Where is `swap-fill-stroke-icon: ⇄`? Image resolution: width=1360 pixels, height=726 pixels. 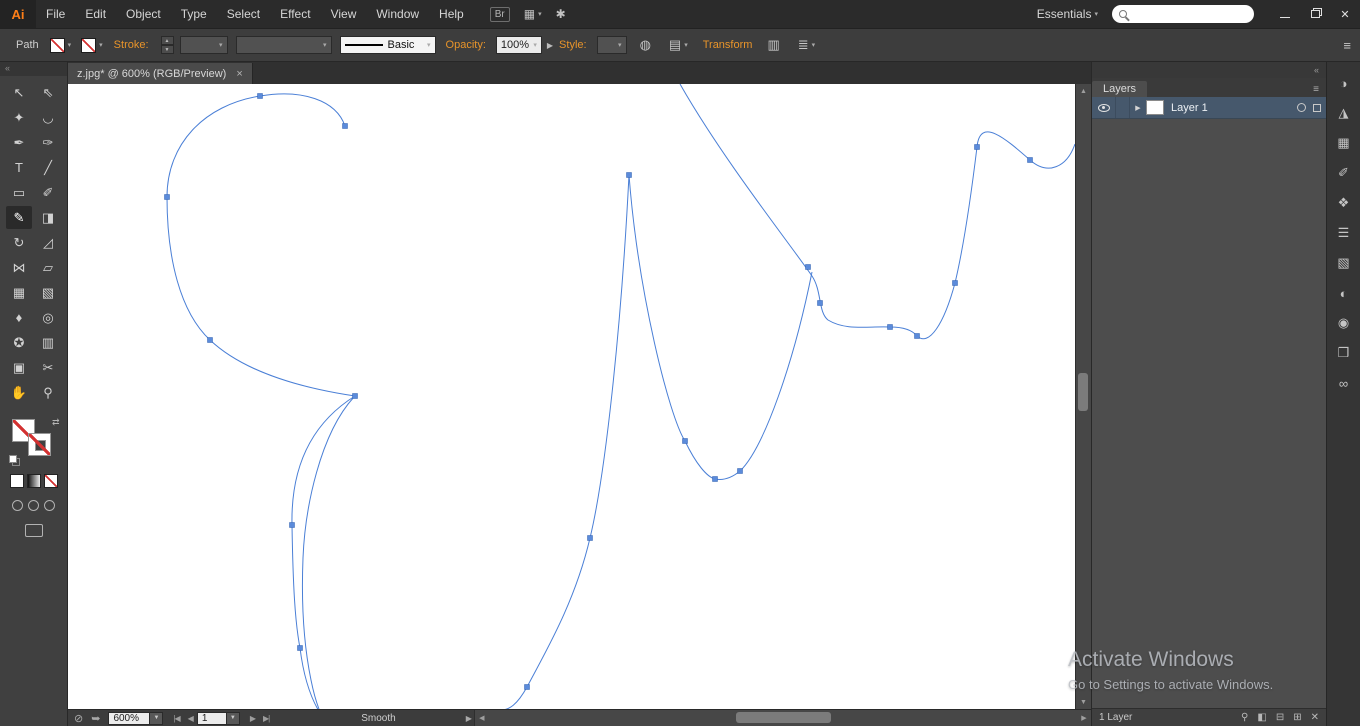
swap-fill-stroke-icon: ⇄ is located at coordinates (56, 422).